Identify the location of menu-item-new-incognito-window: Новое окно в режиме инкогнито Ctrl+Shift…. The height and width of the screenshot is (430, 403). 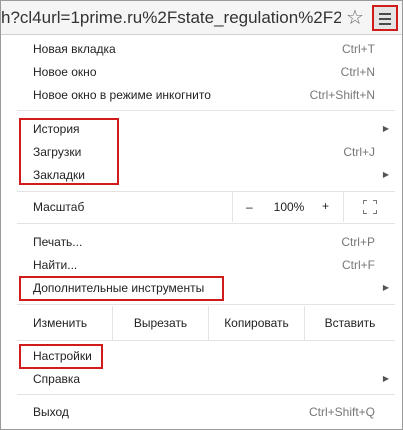
(206, 95).